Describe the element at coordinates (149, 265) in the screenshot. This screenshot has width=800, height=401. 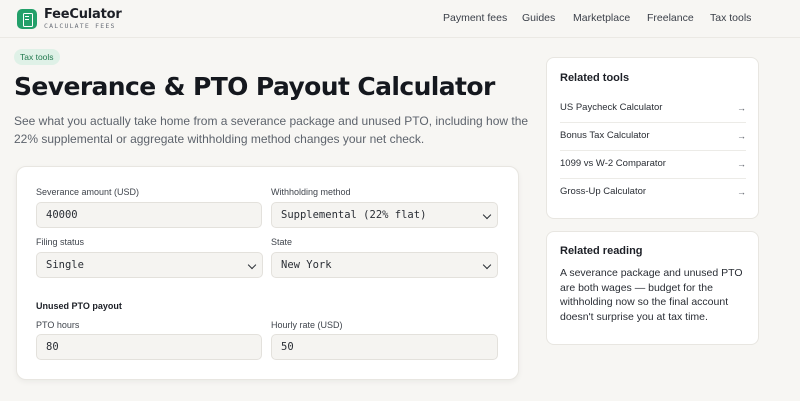
I see `filing-status-select: Single` at that location.